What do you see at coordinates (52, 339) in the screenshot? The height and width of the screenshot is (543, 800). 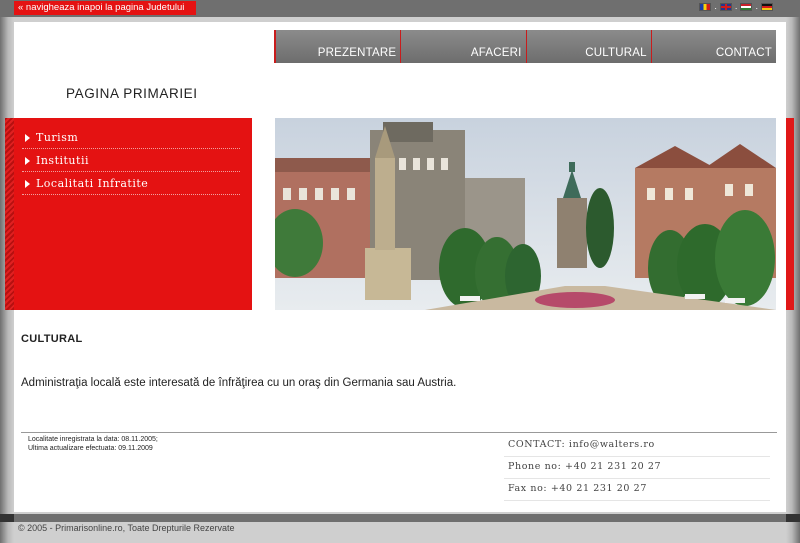 I see `section-title: CULTURAL` at bounding box center [52, 339].